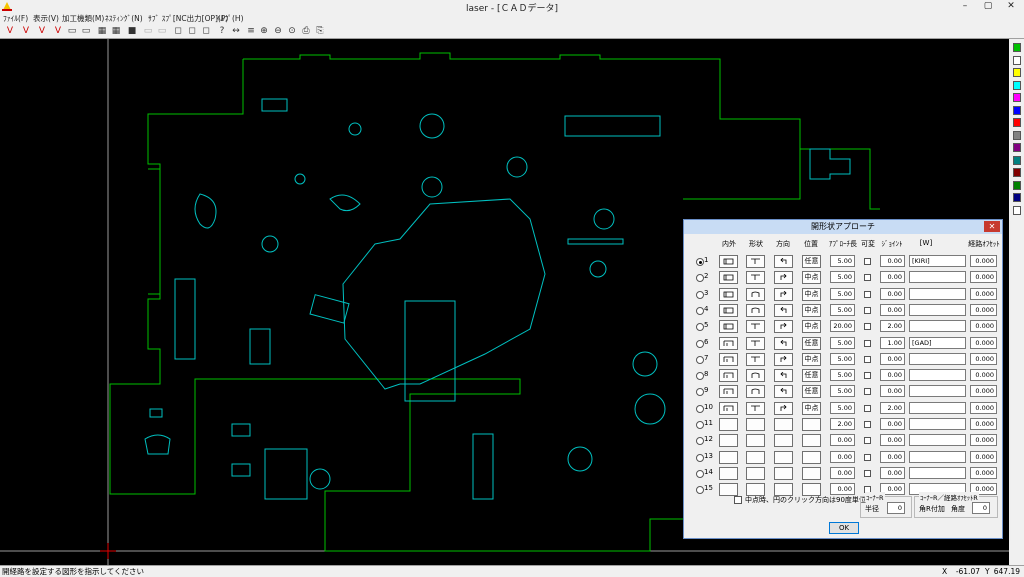 The width and height of the screenshot is (1024, 577). Describe the element at coordinates (178, 31) in the screenshot. I see `shape-icon: ◻` at that location.